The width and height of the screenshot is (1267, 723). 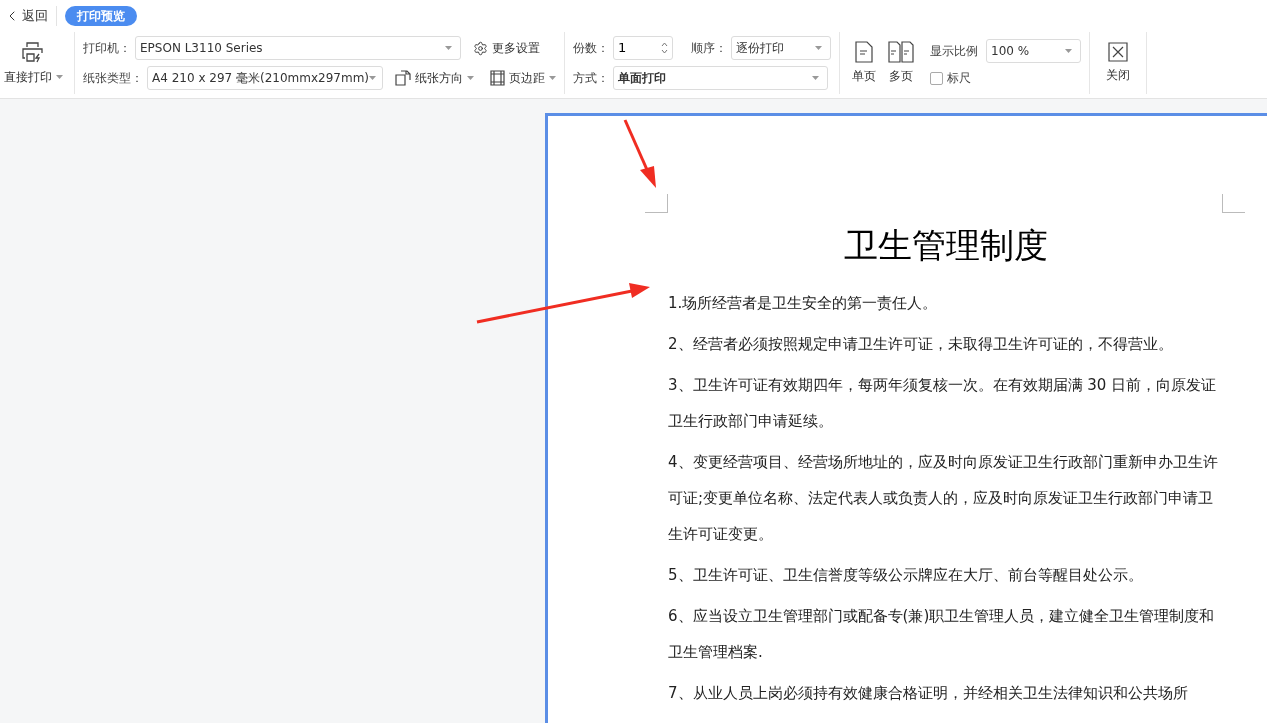 What do you see at coordinates (434, 78) in the screenshot?
I see `orientation-button: 纸张方向` at bounding box center [434, 78].